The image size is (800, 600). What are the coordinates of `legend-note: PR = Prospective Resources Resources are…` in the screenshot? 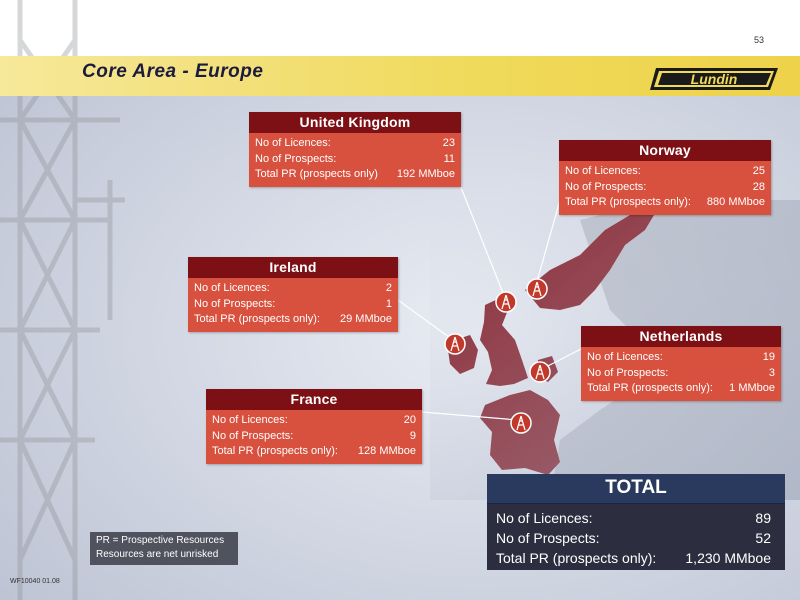 It's located at (164, 548).